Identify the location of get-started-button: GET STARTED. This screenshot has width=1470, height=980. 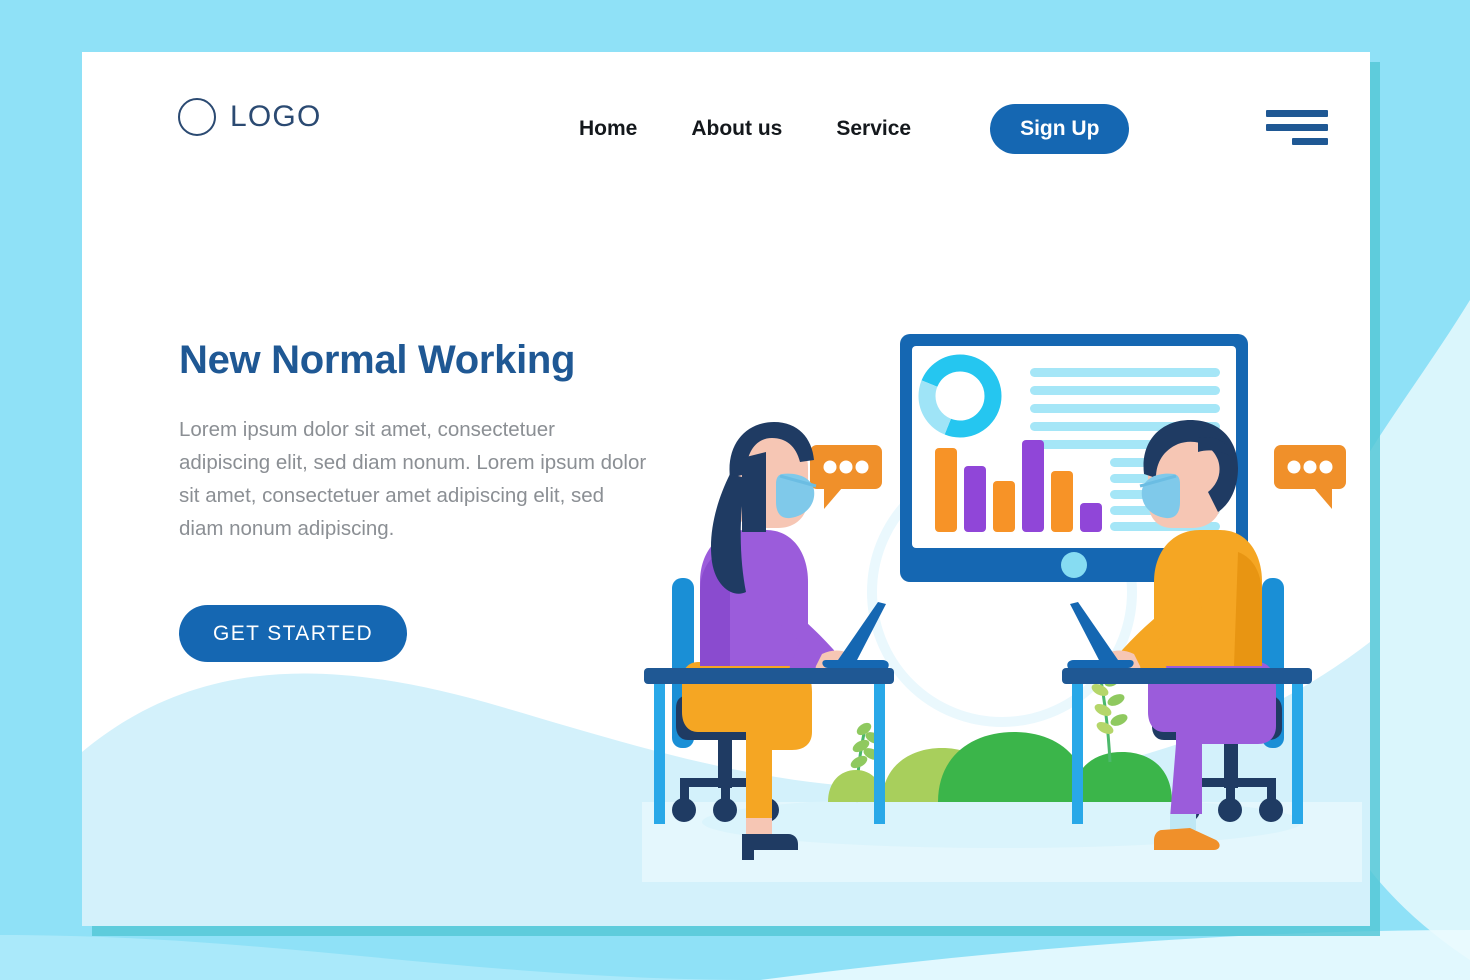
(293, 633).